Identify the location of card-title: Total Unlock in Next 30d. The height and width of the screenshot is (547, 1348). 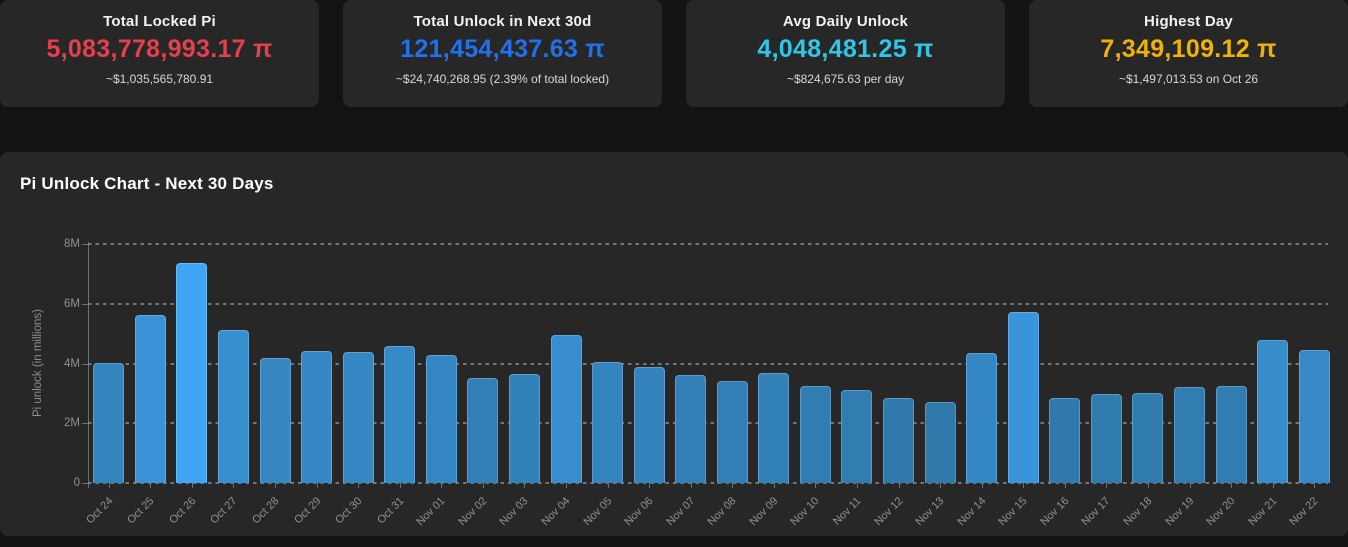
(502, 21).